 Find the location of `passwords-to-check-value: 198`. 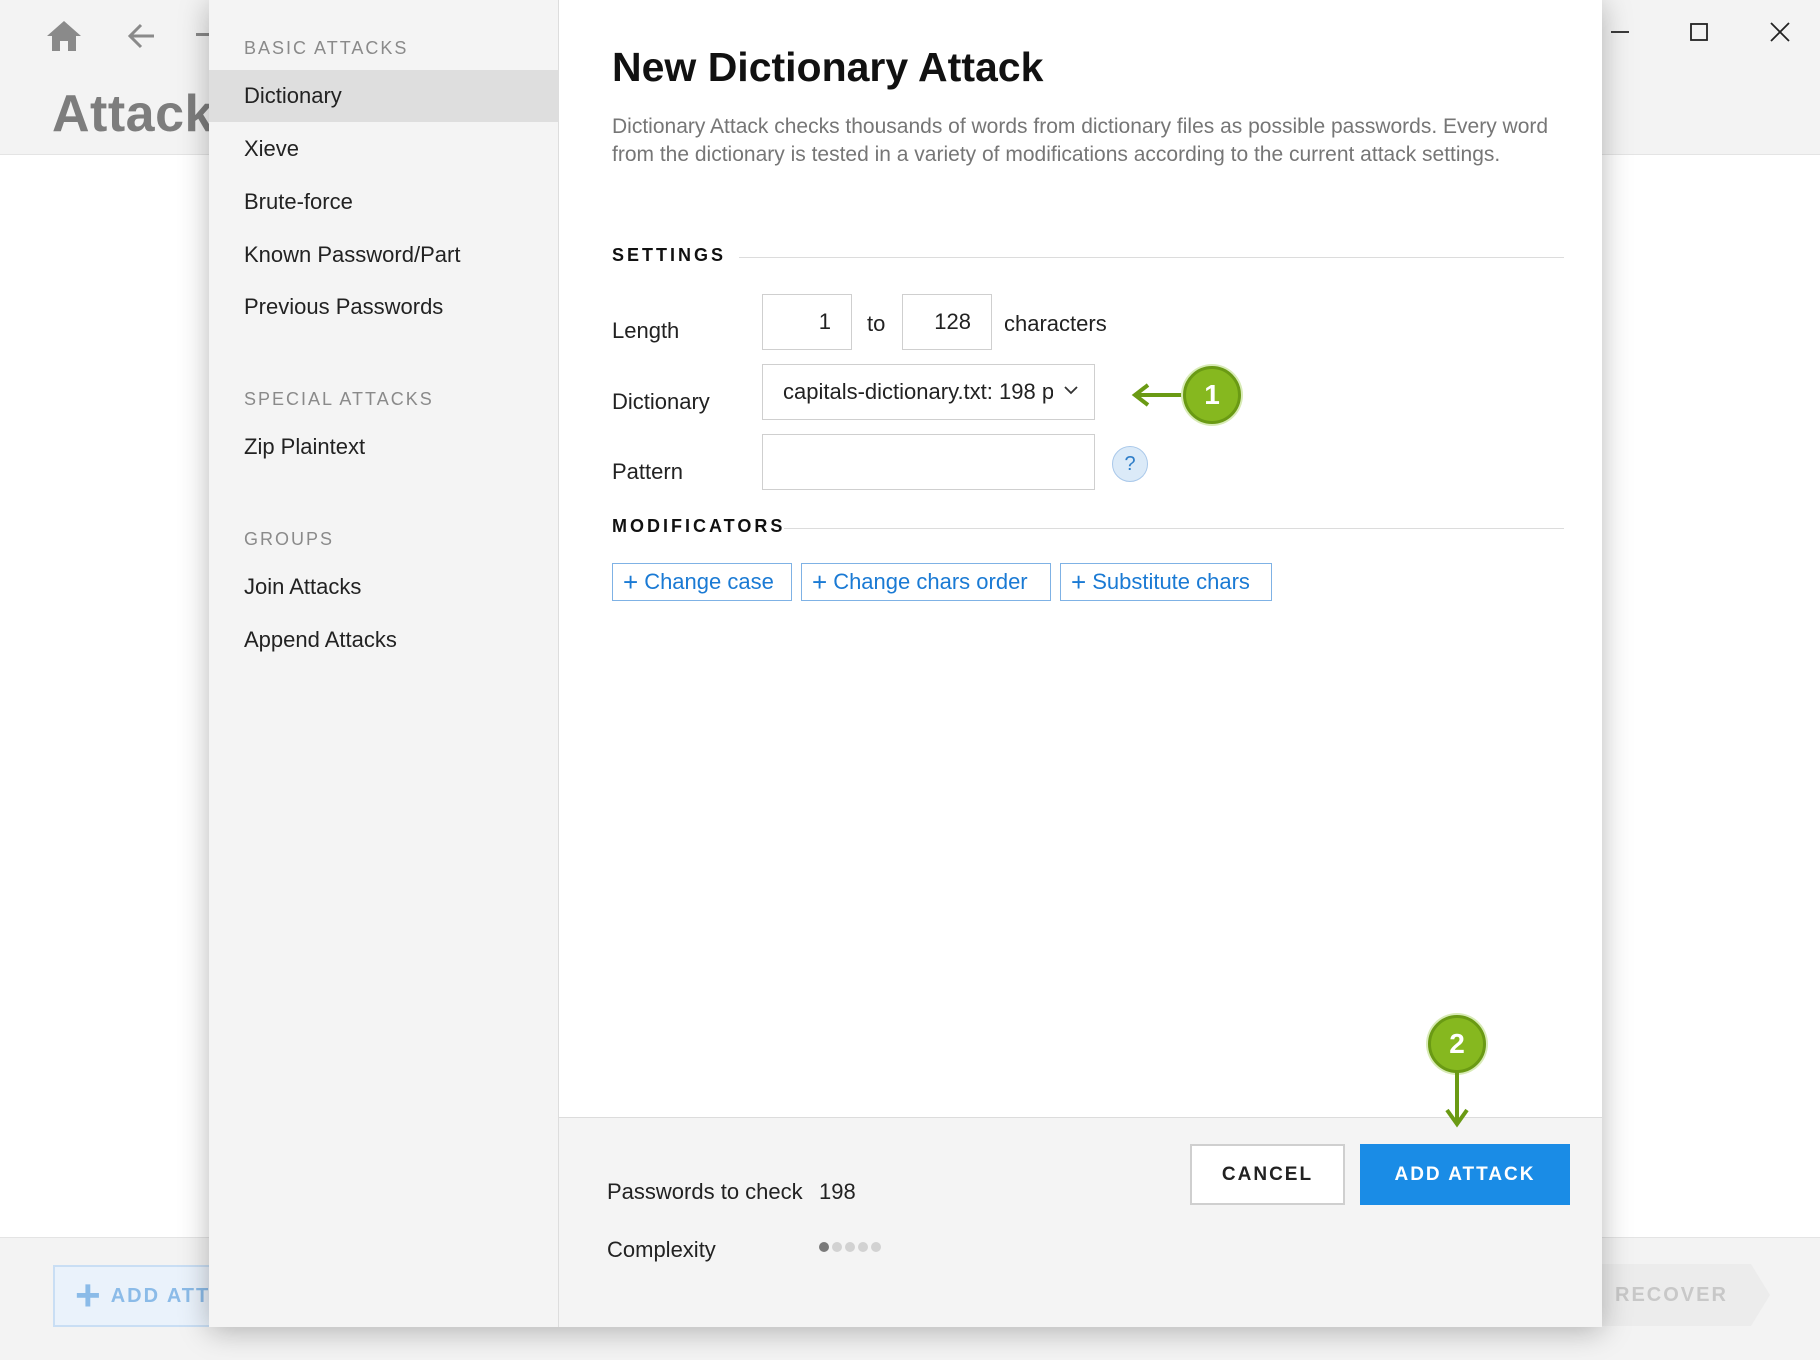

passwords-to-check-value: 198 is located at coordinates (837, 1191).